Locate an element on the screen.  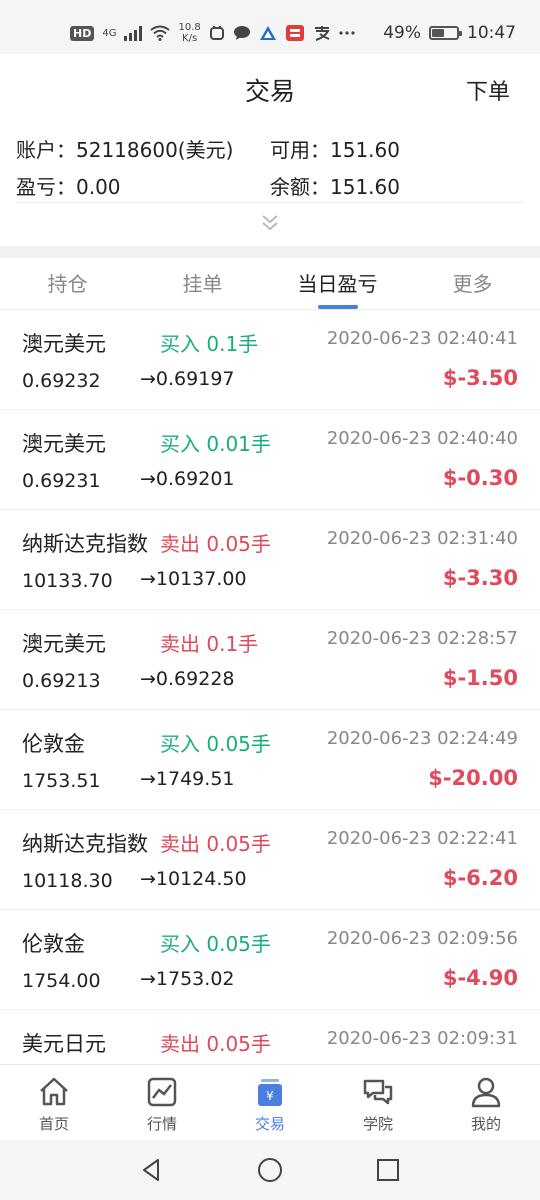
trade-row: 美元日元 卖出 0.05手 2020-06-23 02:09:31 is located at coordinates (270, 1037).